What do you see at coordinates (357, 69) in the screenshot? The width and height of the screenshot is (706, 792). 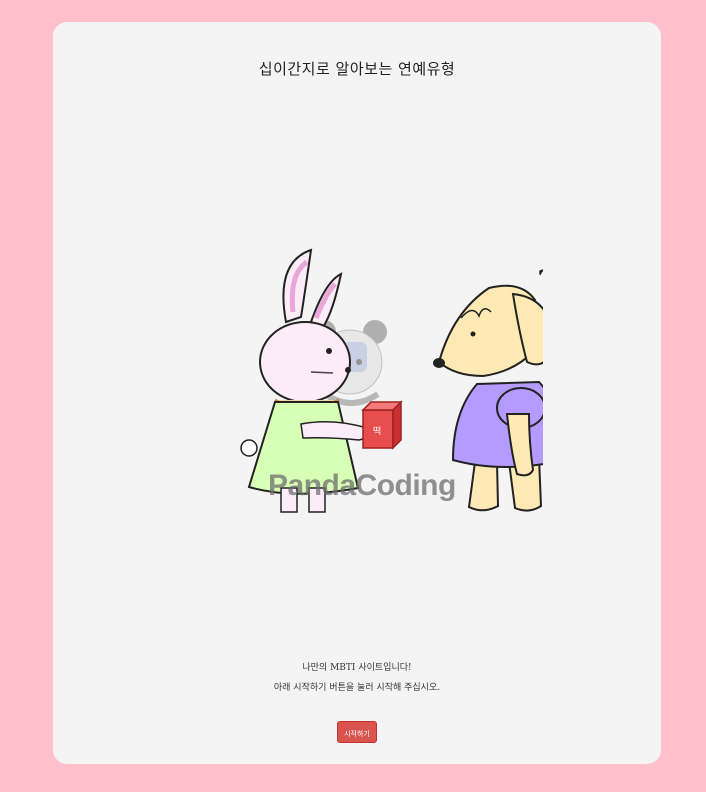 I see `page-title: 십이간지로 알아보는 연예유형` at bounding box center [357, 69].